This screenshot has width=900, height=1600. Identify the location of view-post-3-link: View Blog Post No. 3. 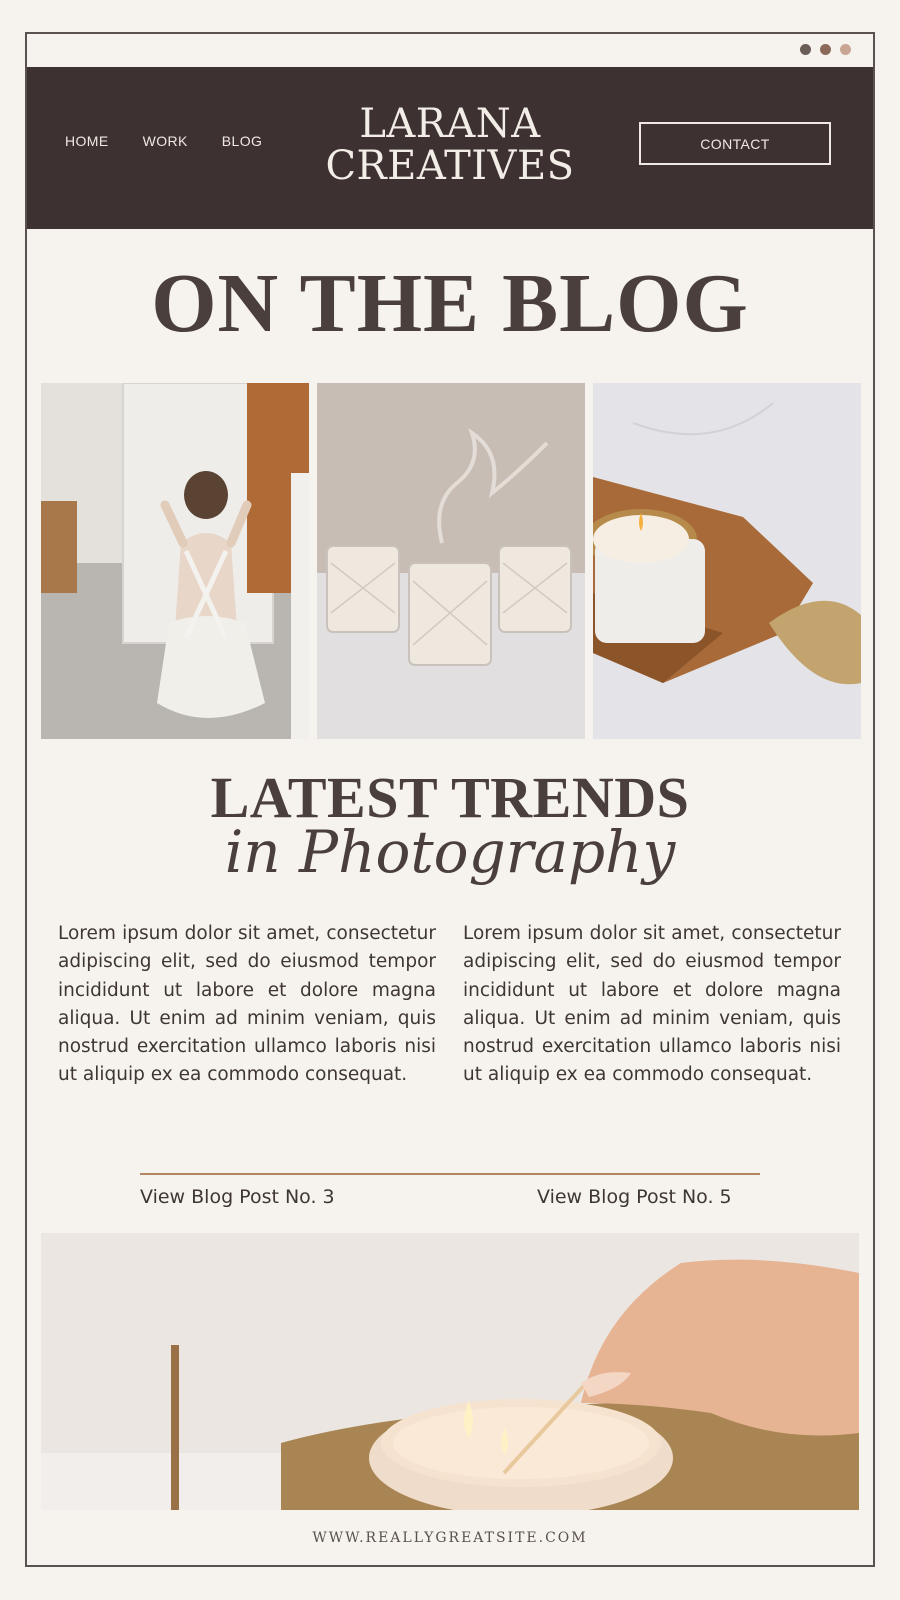
(237, 1197).